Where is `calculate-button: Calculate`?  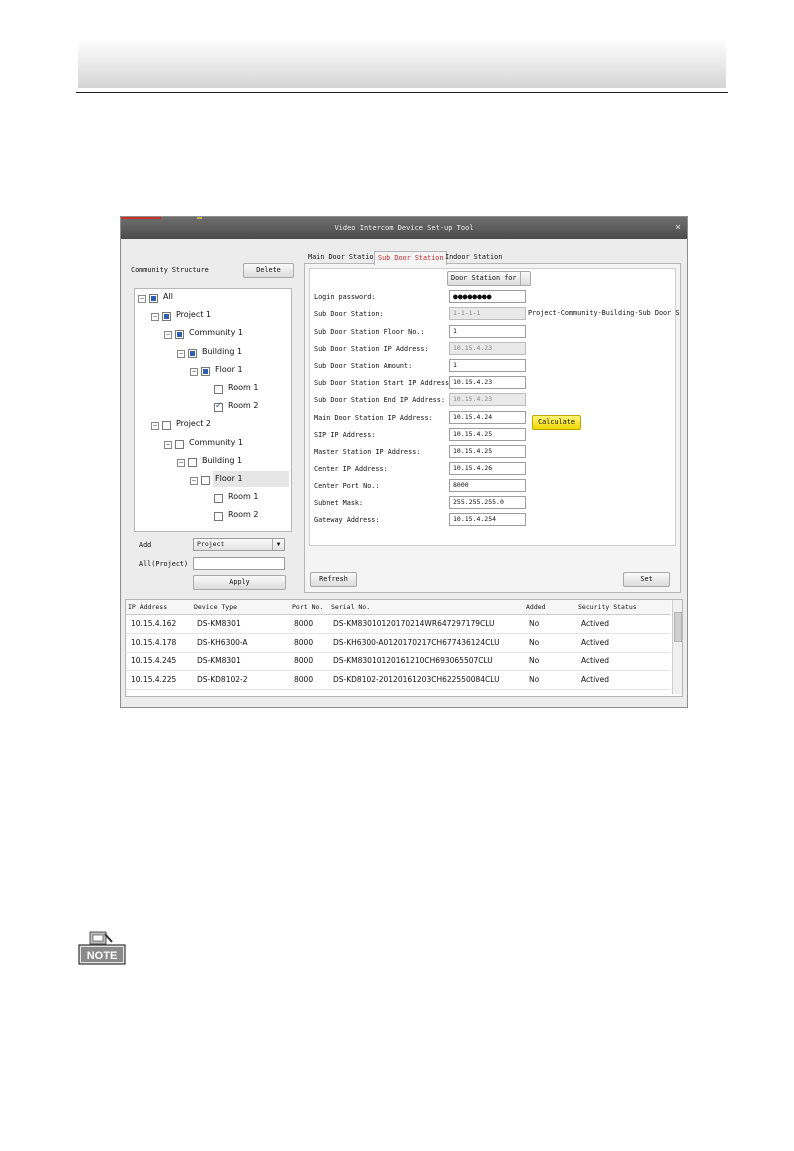
calculate-button: Calculate is located at coordinates (556, 422).